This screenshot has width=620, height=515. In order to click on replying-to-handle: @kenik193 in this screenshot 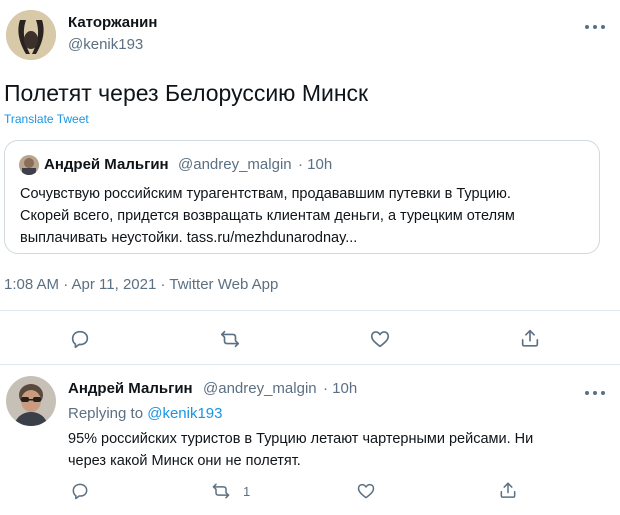, I will do `click(184, 413)`.